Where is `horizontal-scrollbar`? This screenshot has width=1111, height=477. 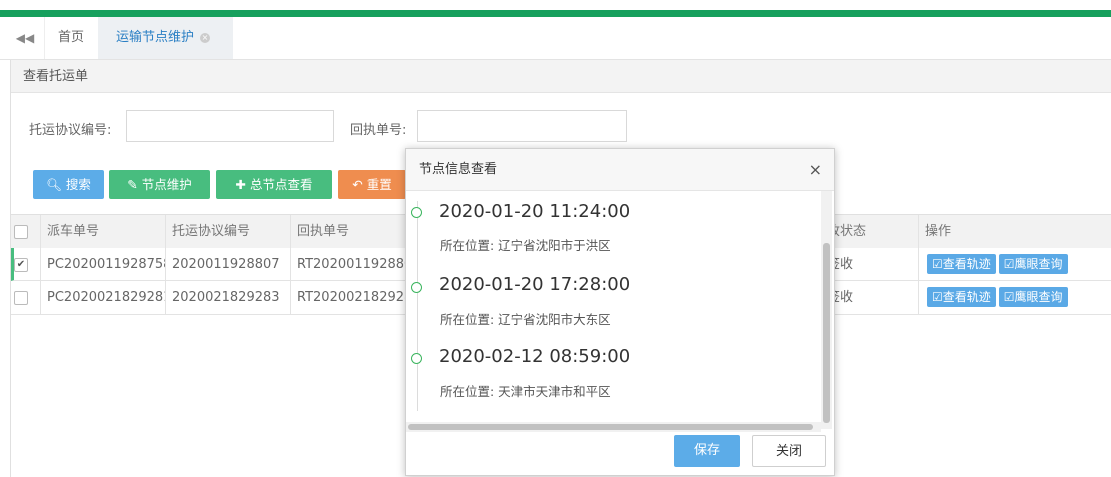 horizontal-scrollbar is located at coordinates (613, 427).